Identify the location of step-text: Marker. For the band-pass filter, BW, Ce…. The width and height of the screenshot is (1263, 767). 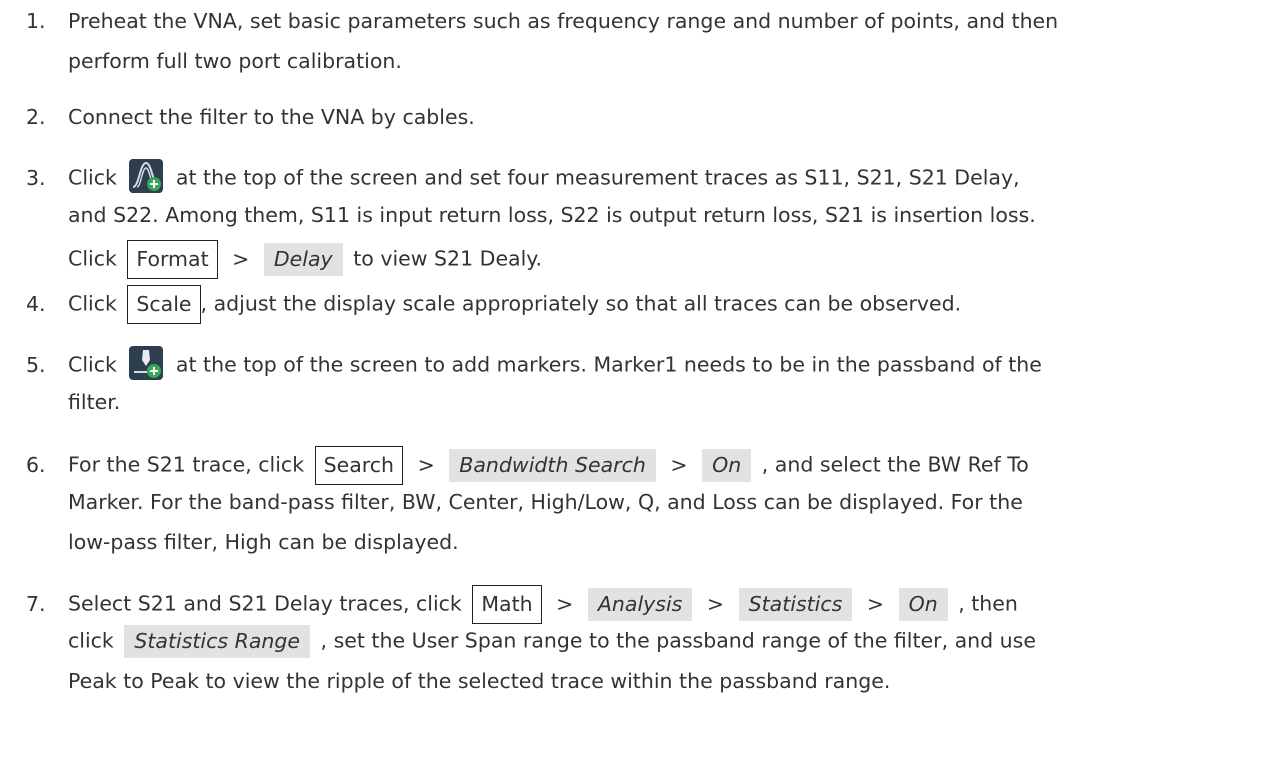
(545, 502).